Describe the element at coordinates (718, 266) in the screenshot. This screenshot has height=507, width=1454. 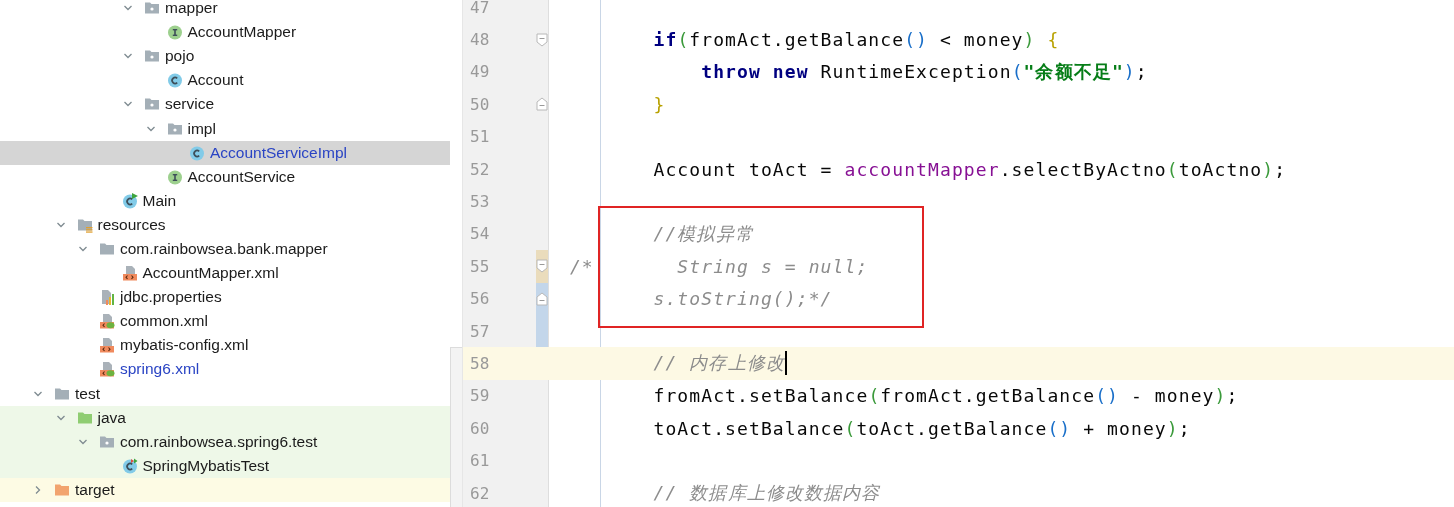
I see `code-line: /* String s = null;` at that location.